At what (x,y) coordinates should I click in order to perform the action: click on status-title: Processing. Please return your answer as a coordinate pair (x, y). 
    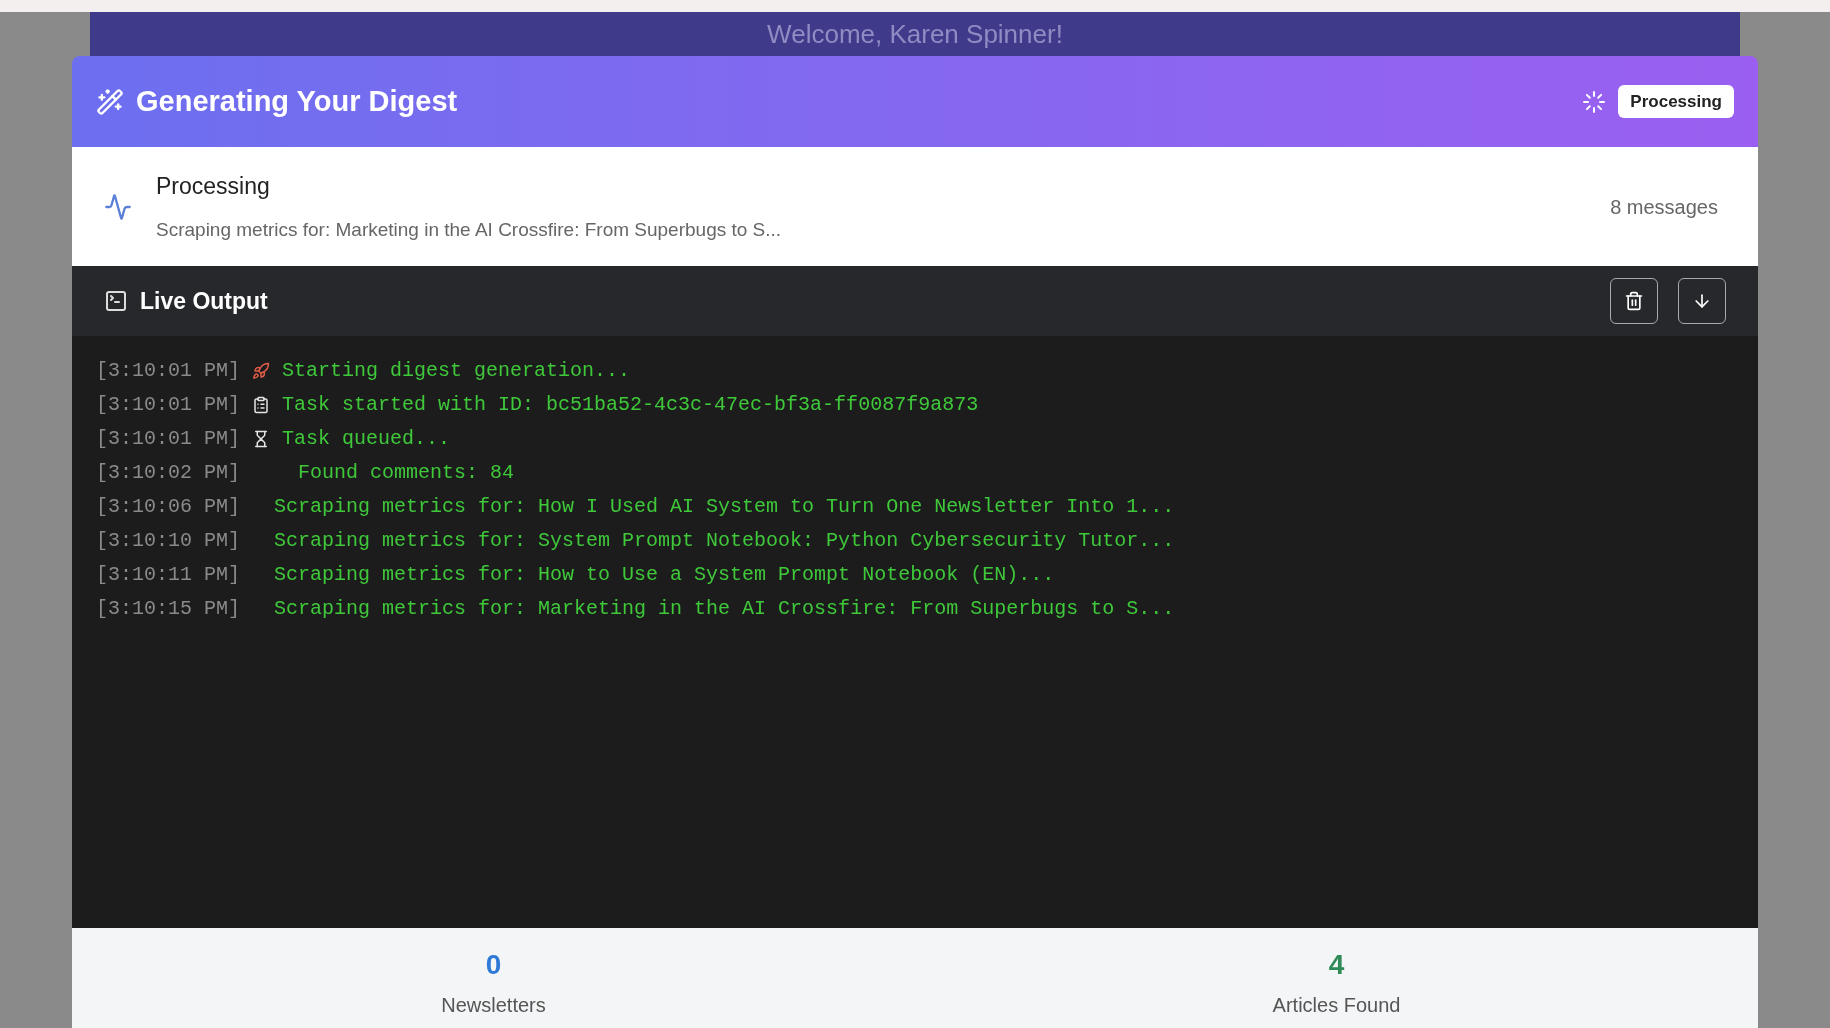
    Looking at the image, I should click on (213, 186).